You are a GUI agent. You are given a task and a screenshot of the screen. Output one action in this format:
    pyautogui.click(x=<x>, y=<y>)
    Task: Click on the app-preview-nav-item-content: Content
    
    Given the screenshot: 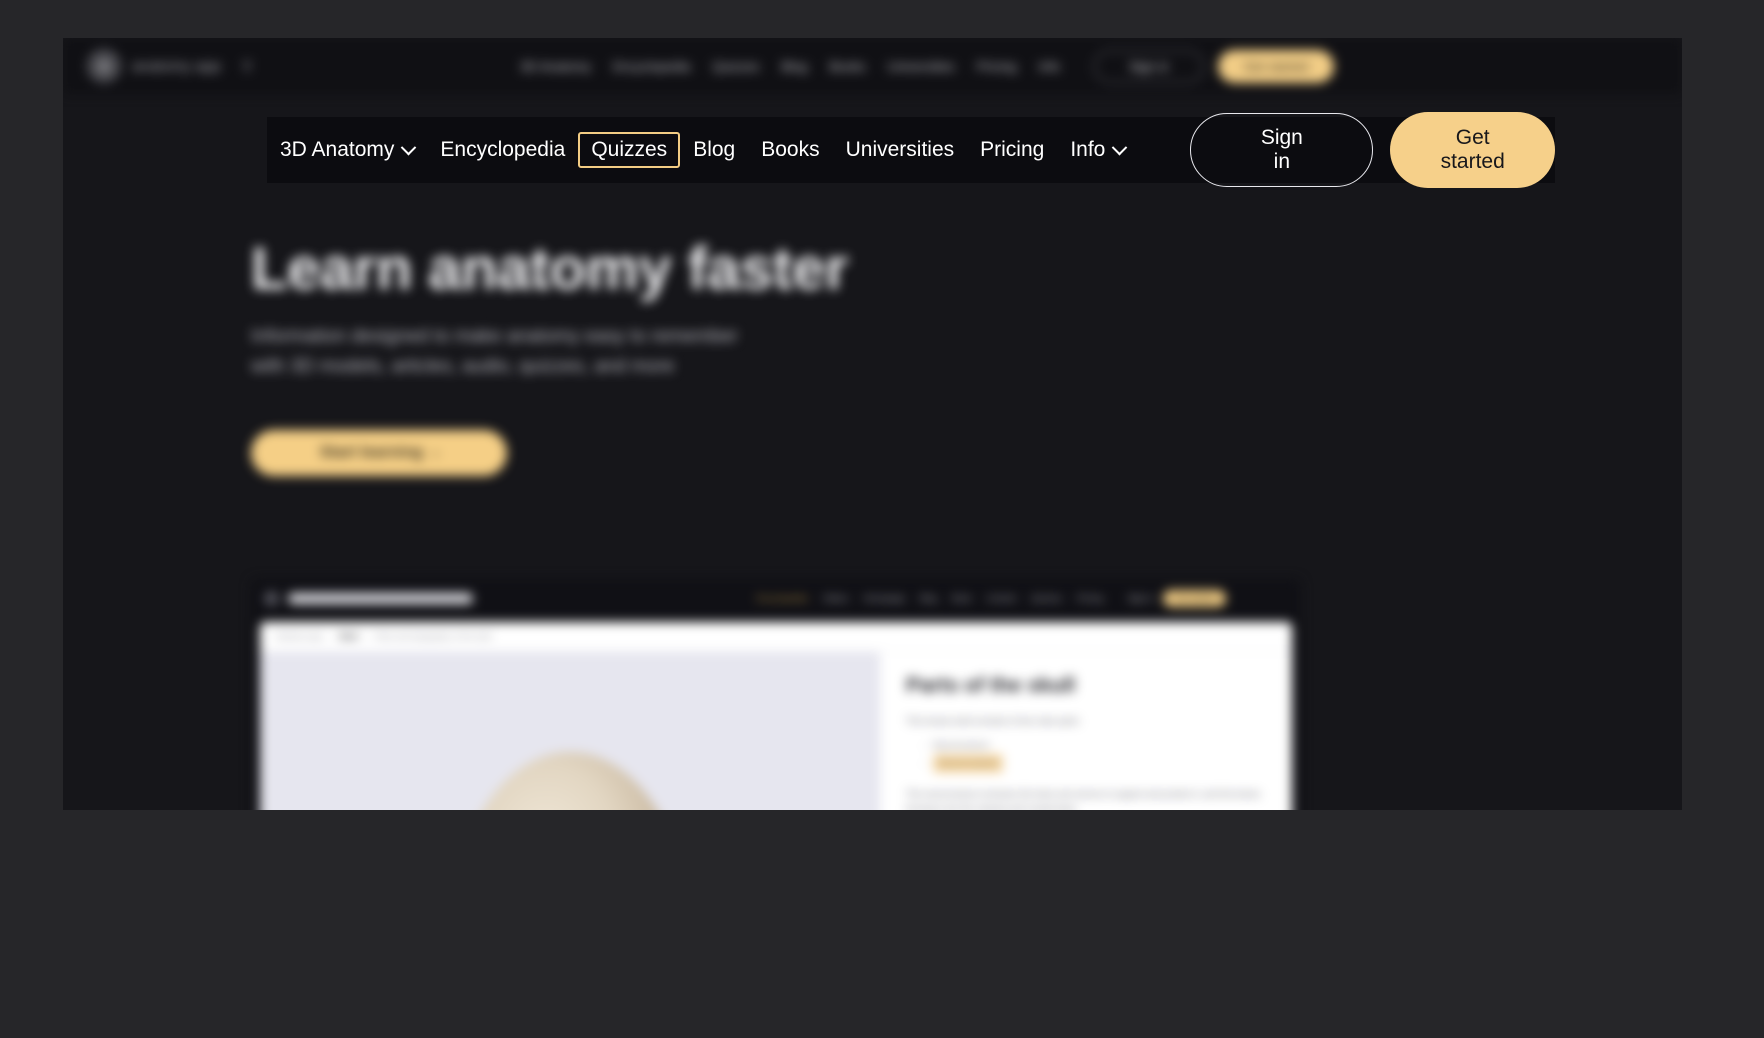 What is the action you would take?
    pyautogui.click(x=1001, y=598)
    